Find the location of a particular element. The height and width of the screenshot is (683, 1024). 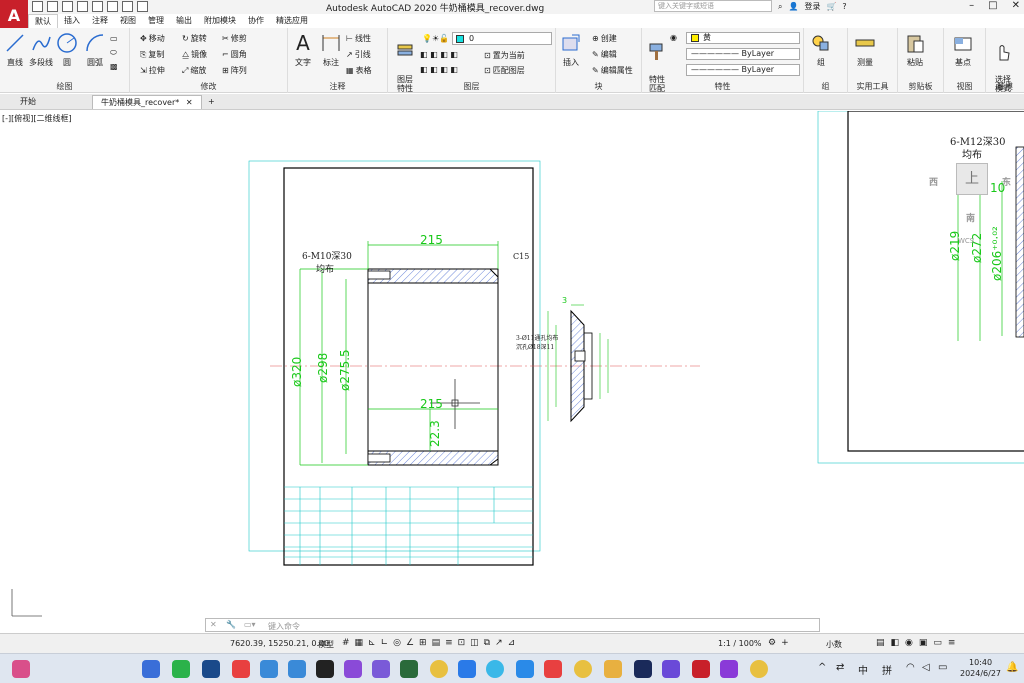

close-icon: ✕ is located at coordinates (1016, 5).